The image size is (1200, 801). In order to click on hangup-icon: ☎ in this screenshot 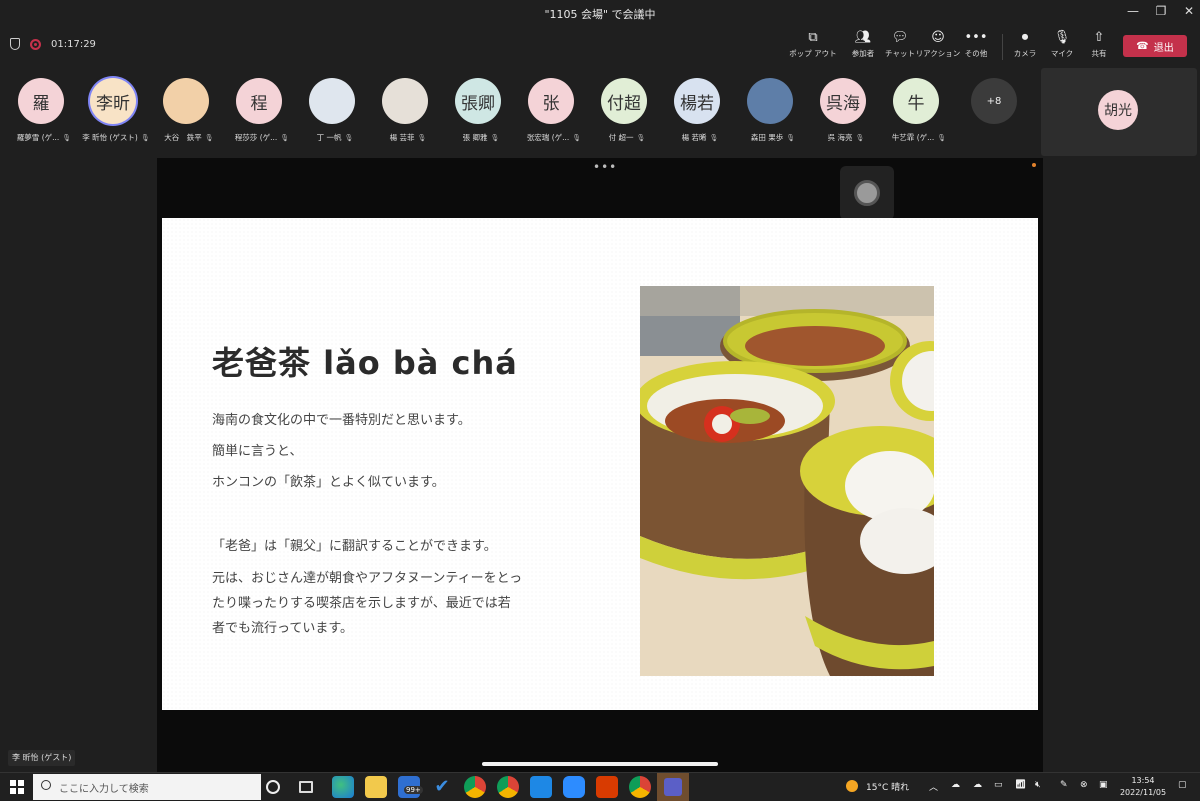, I will do `click(1142, 46)`.